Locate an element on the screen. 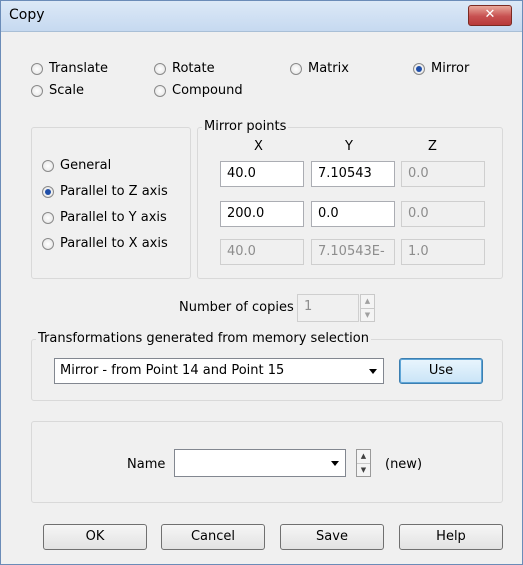  name-label: Name is located at coordinates (146, 464).